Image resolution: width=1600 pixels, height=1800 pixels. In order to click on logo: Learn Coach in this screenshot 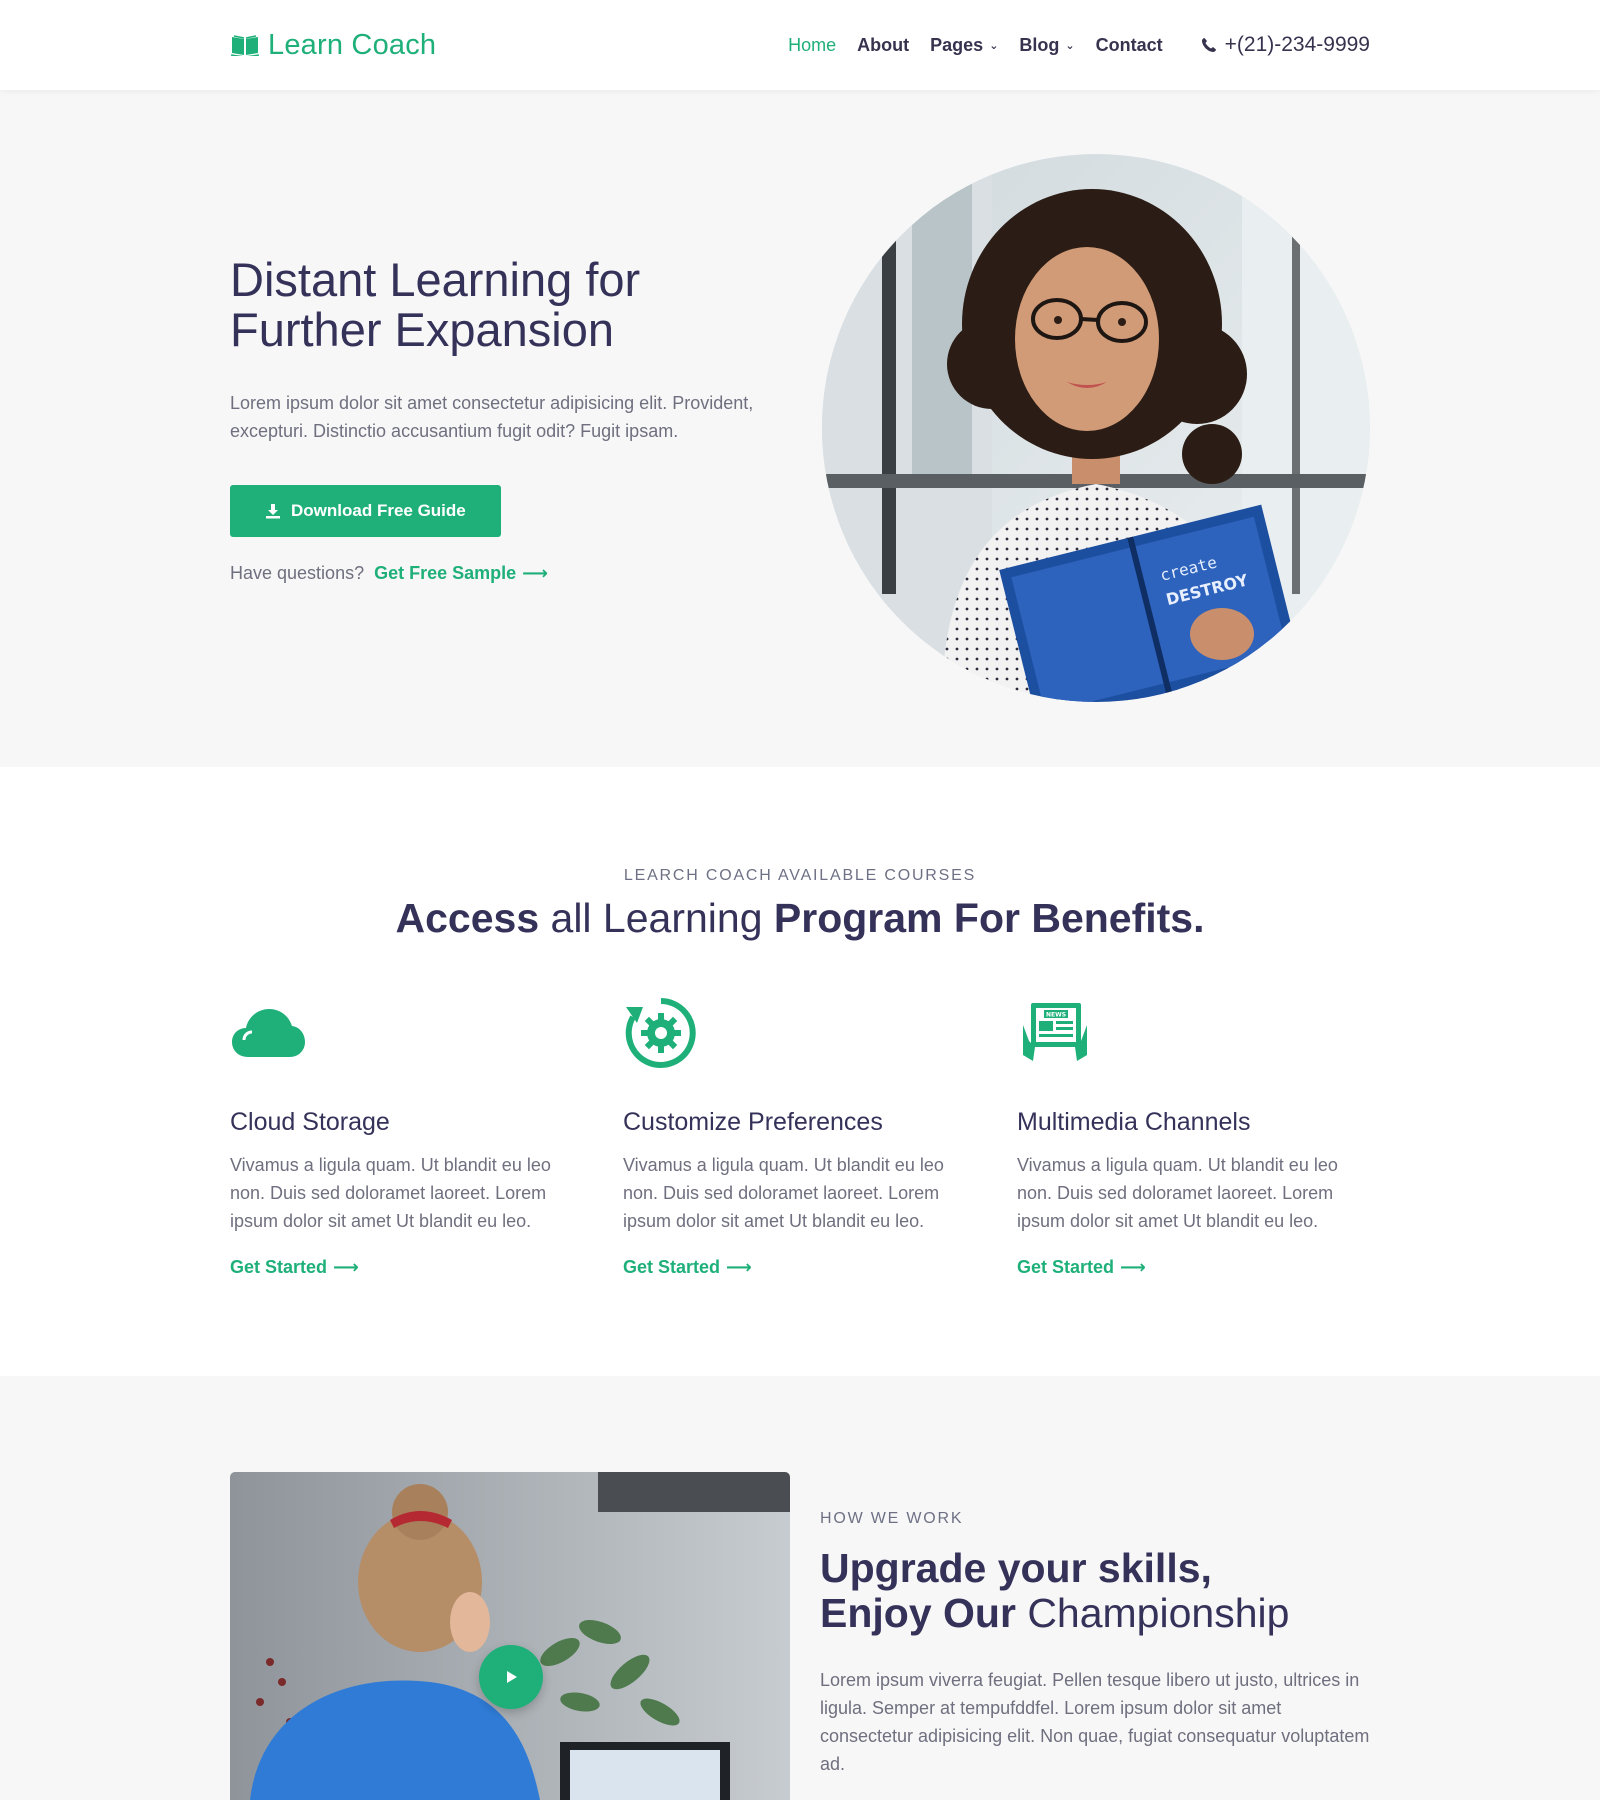, I will do `click(333, 45)`.